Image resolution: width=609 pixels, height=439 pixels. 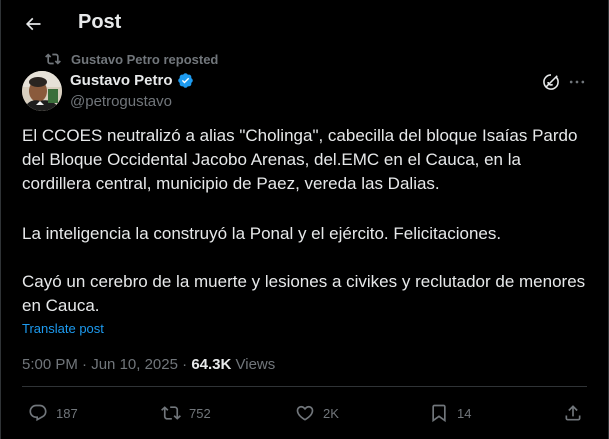 I want to click on more-options-button, so click(x=577, y=84).